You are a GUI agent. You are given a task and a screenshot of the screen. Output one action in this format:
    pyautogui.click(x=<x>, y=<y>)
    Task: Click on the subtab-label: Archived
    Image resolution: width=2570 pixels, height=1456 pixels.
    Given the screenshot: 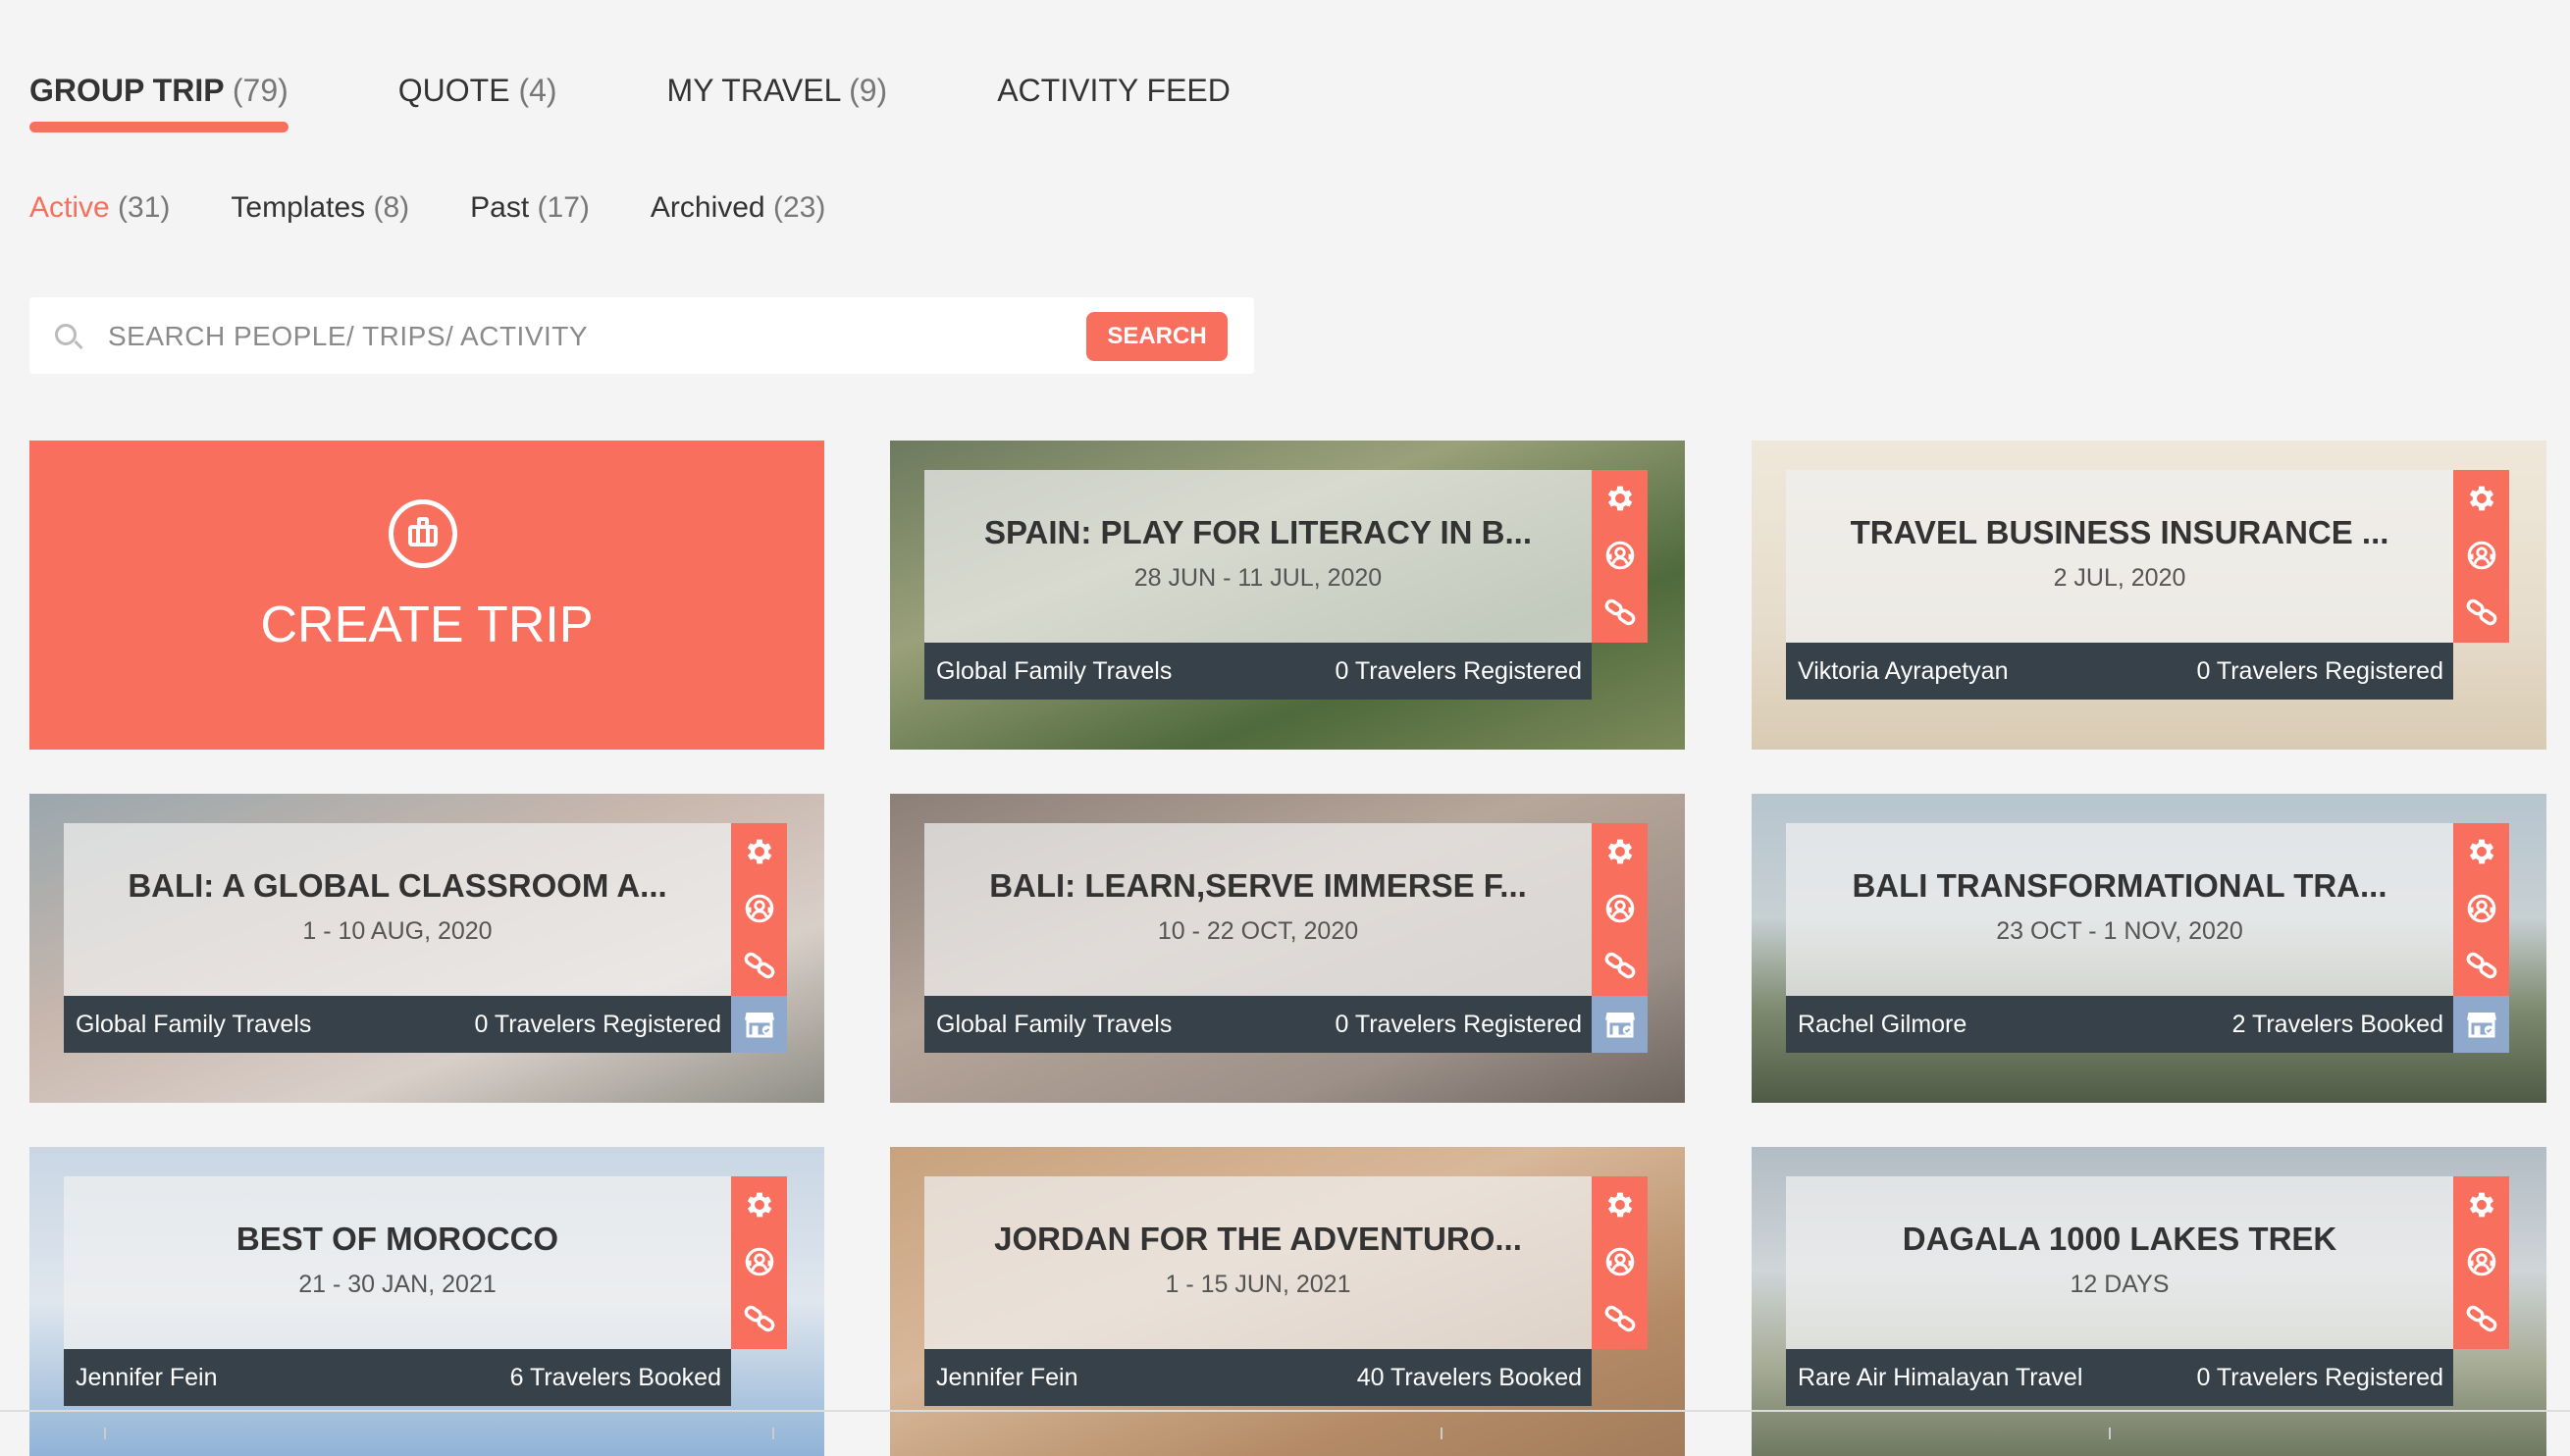 What is the action you would take?
    pyautogui.click(x=707, y=207)
    